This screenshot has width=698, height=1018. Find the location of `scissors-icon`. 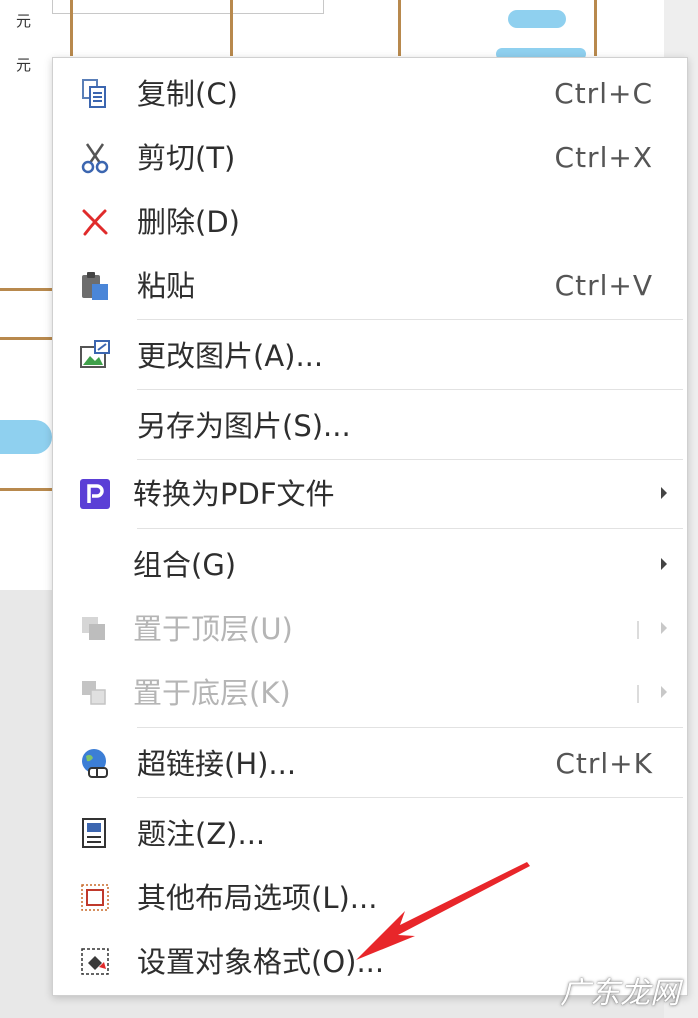

scissors-icon is located at coordinates (95, 158).